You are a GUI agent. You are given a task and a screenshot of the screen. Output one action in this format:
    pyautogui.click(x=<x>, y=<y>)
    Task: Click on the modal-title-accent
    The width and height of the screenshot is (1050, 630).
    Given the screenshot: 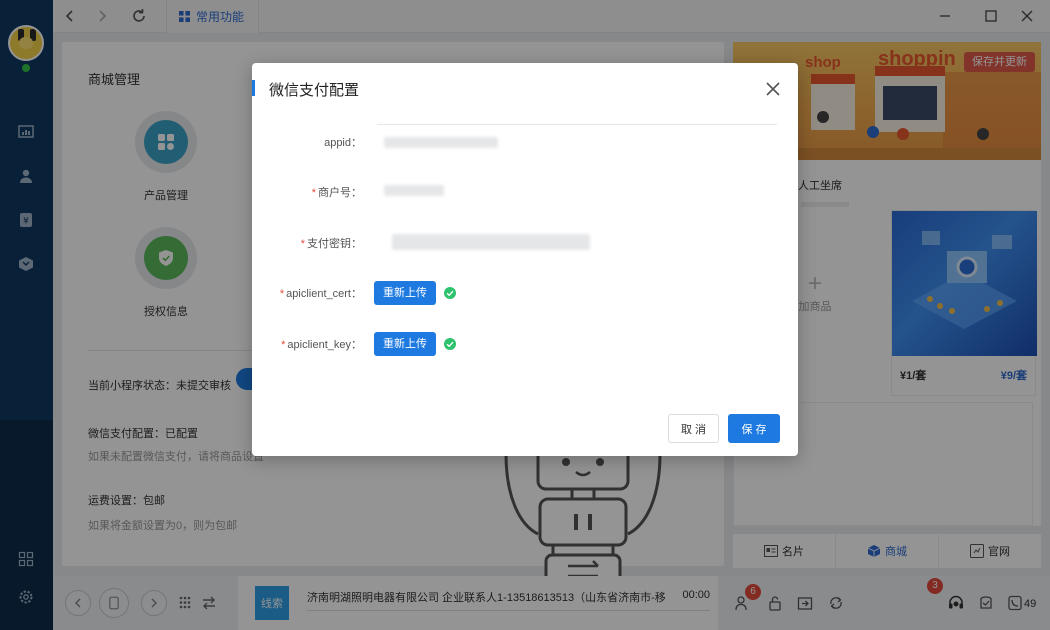 What is the action you would take?
    pyautogui.click(x=253, y=88)
    